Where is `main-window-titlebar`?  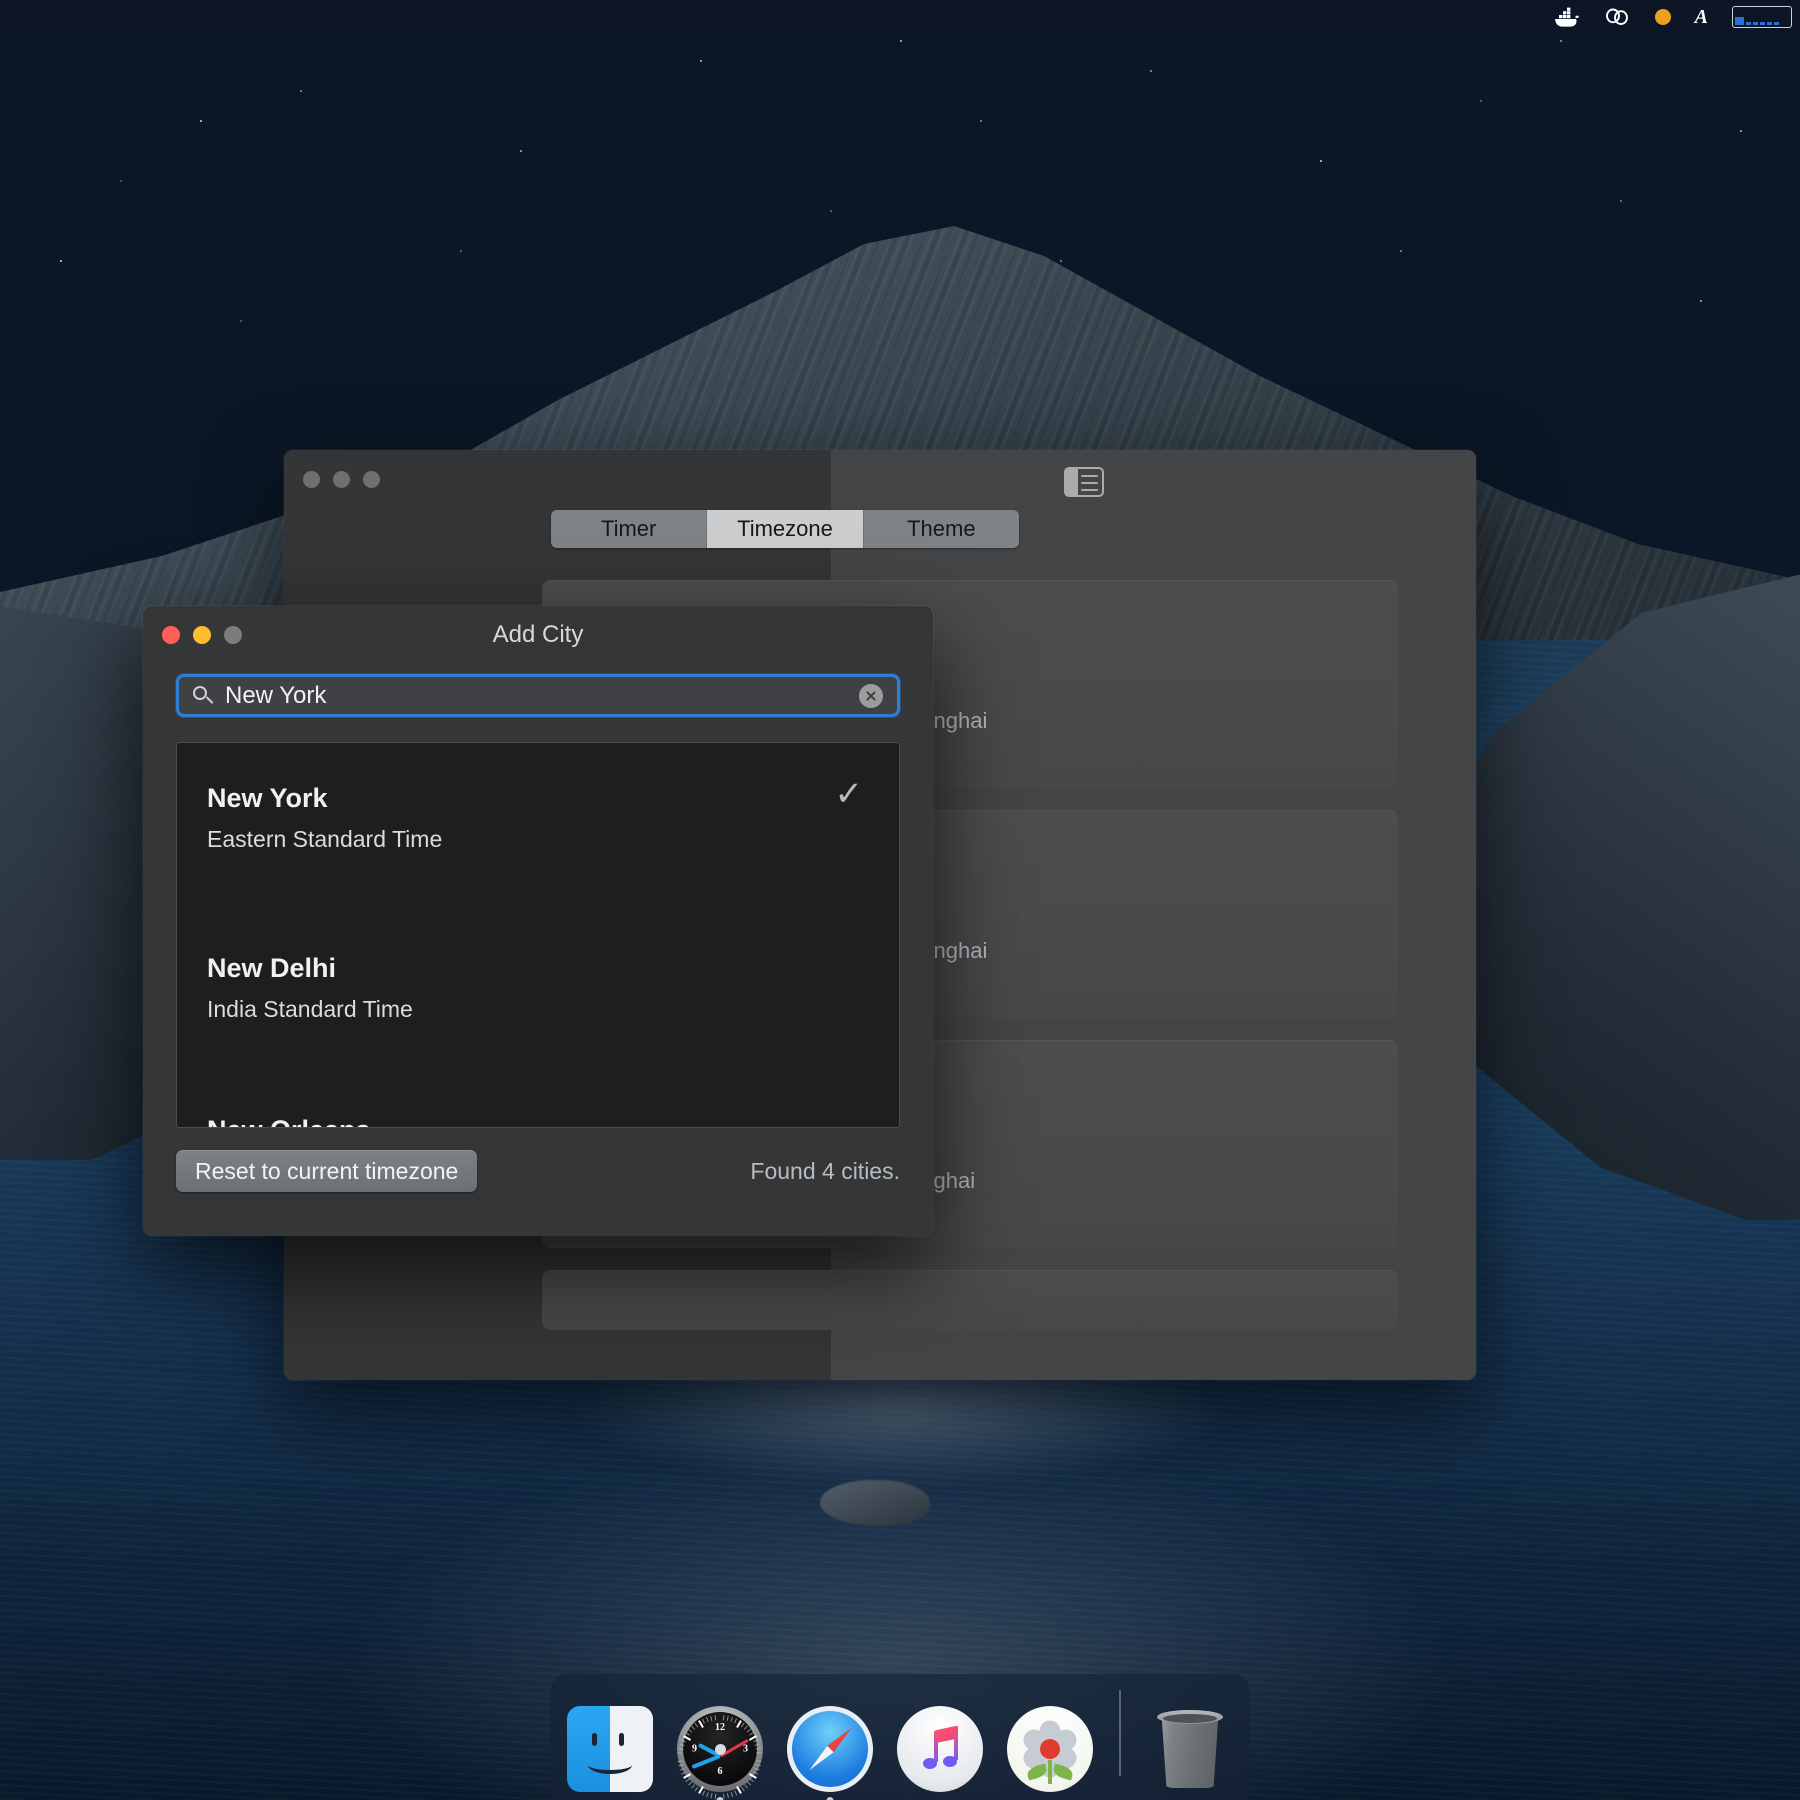 main-window-titlebar is located at coordinates (880, 479).